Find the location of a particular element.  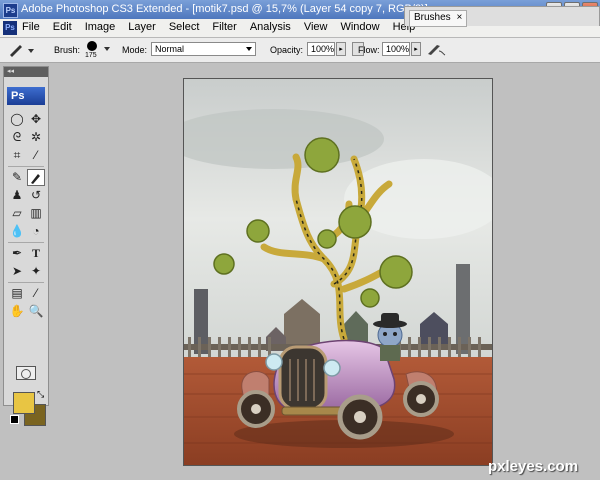

opacity-label: Opacity: is located at coordinates (287, 50).